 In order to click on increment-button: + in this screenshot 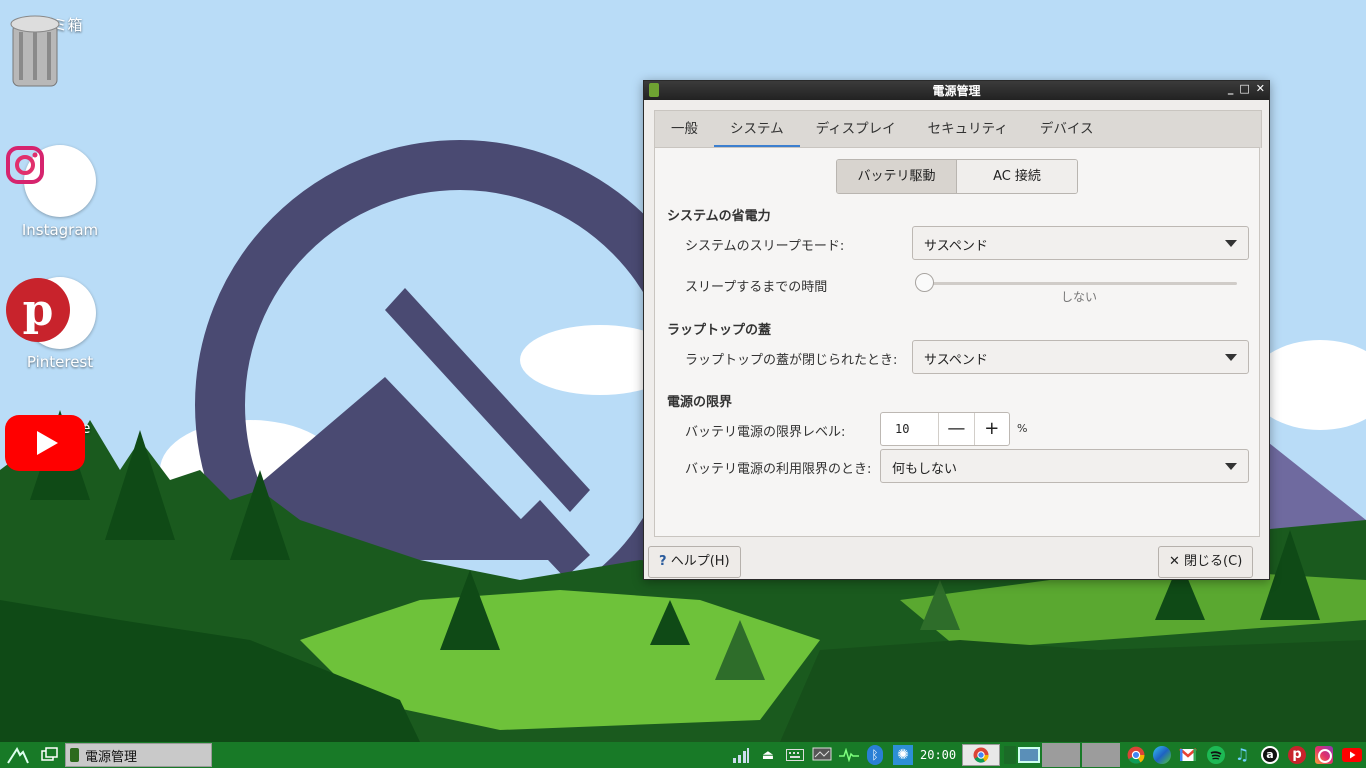, I will do `click(991, 429)`.